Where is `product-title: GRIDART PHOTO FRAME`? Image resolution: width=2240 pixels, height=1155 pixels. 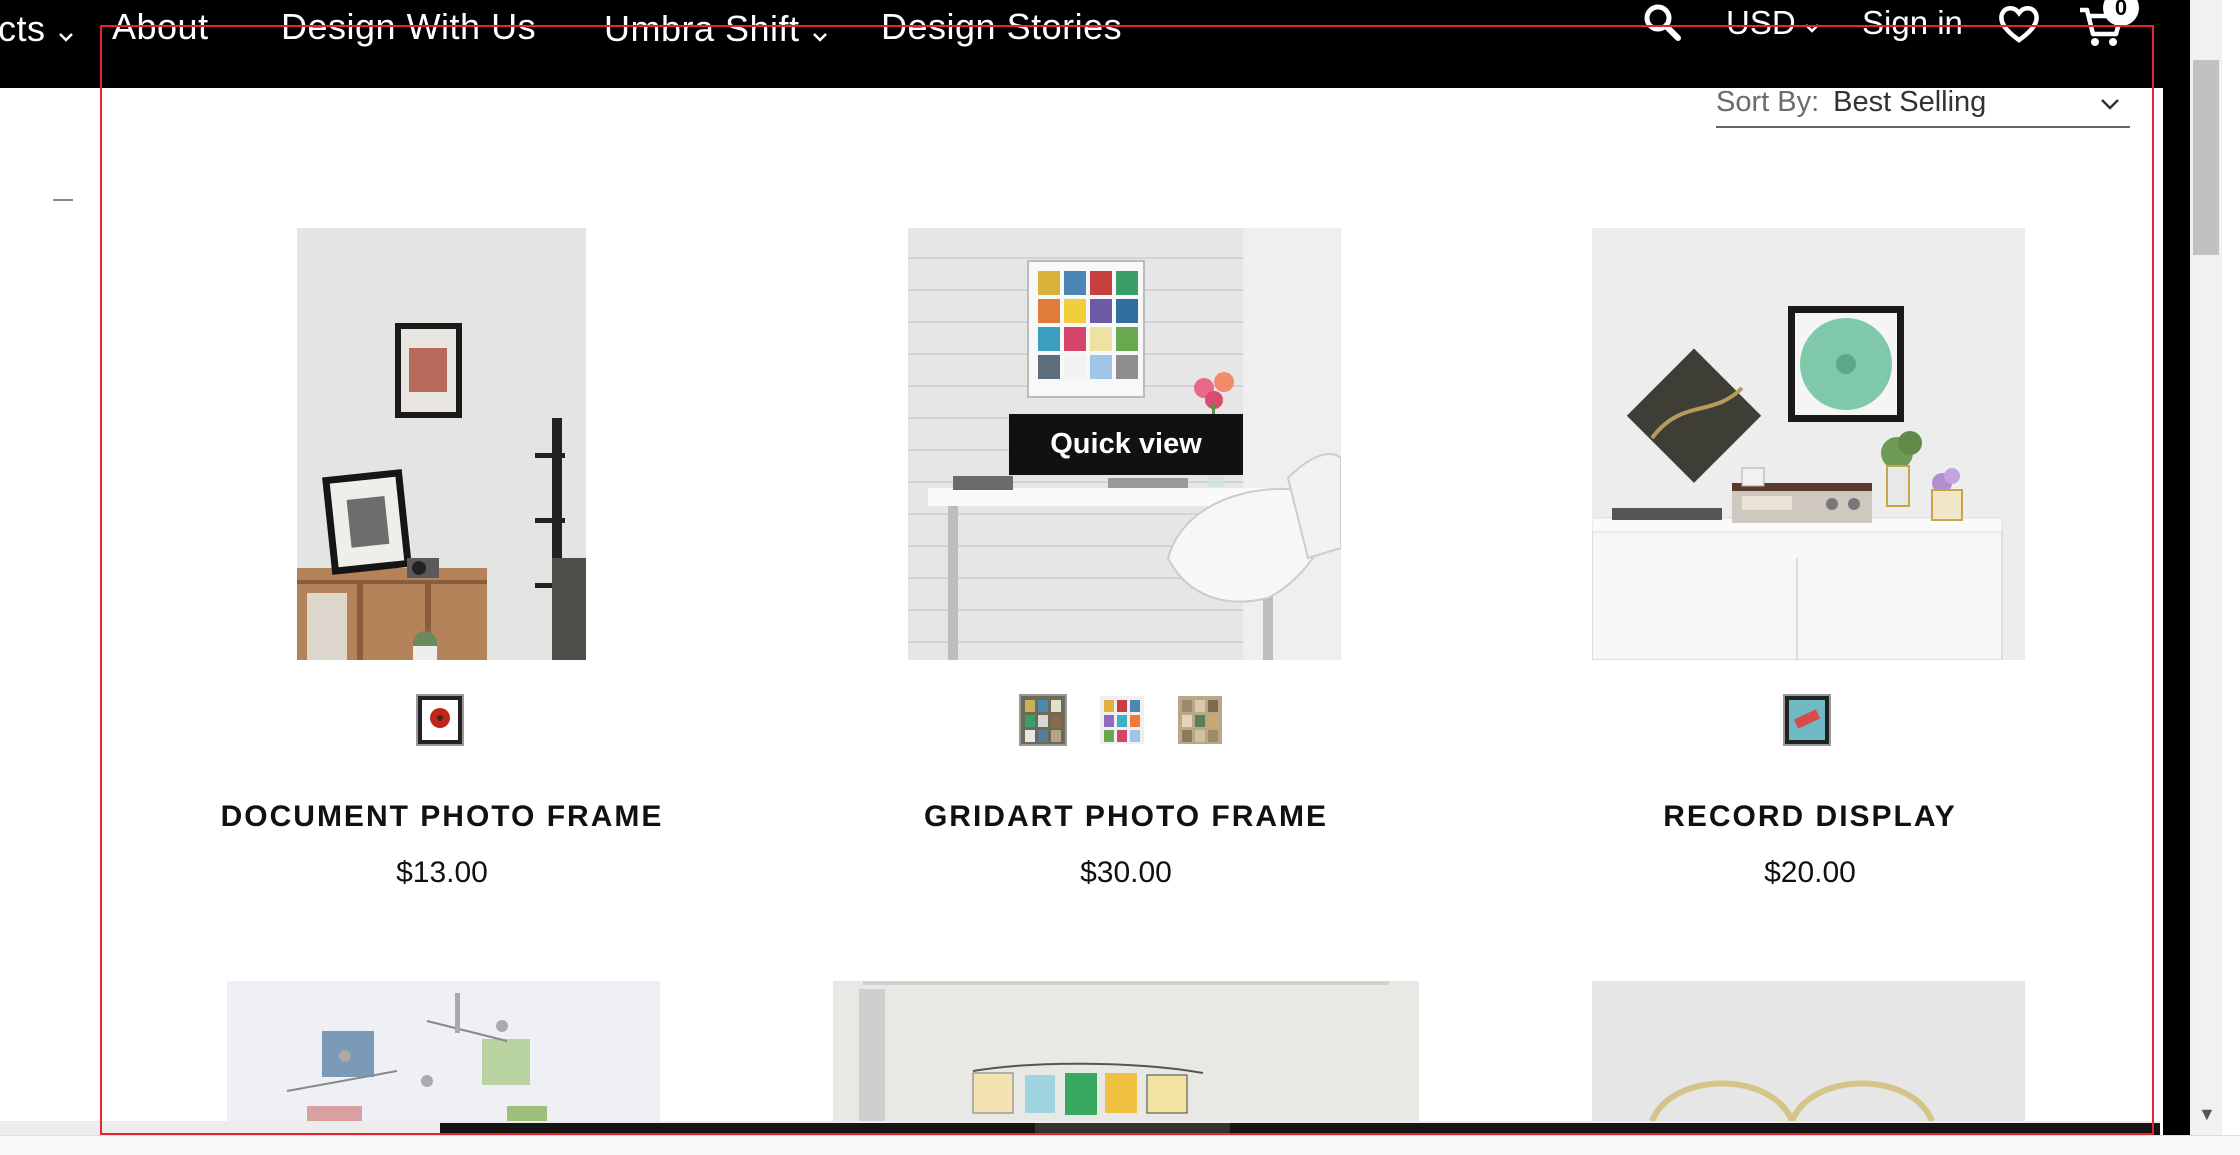
product-title: GRIDART PHOTO FRAME is located at coordinates (1126, 817).